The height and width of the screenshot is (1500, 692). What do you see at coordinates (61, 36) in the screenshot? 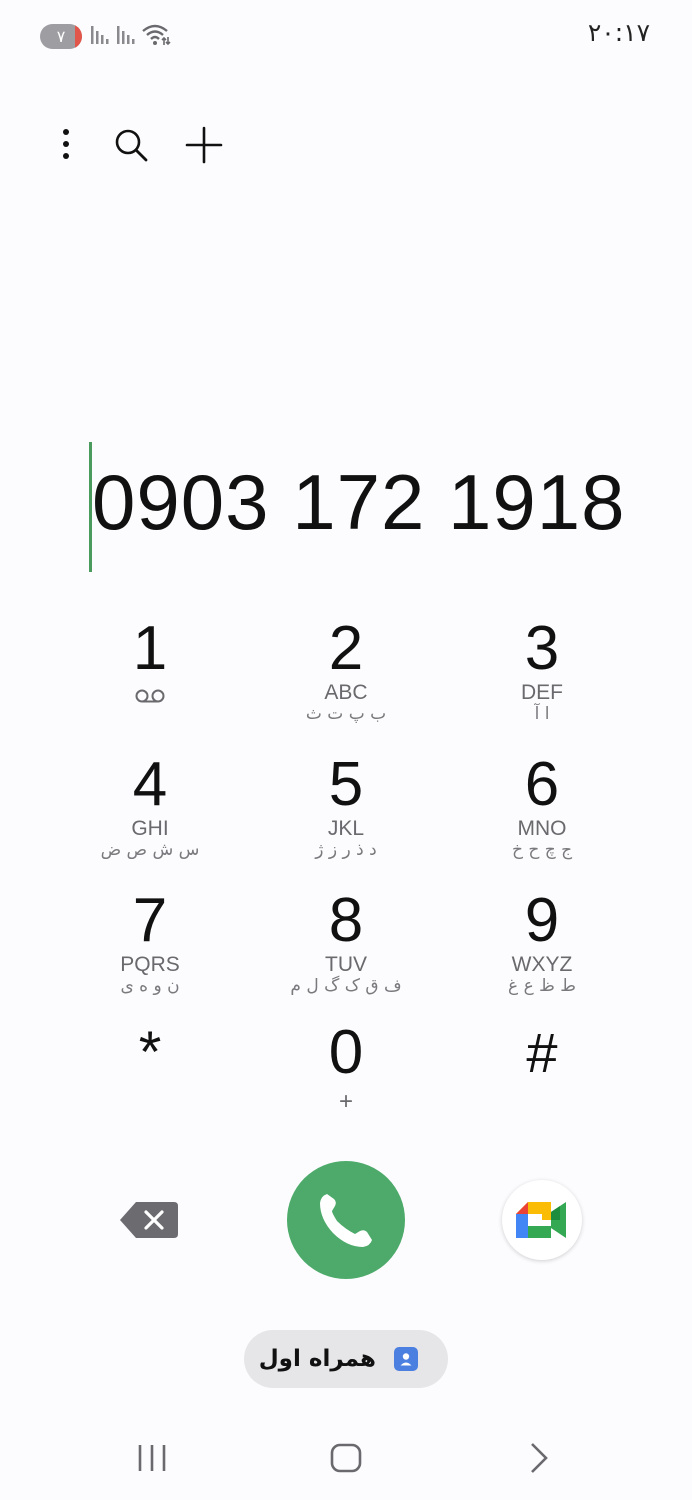
I see `battery-indicator: ۷` at bounding box center [61, 36].